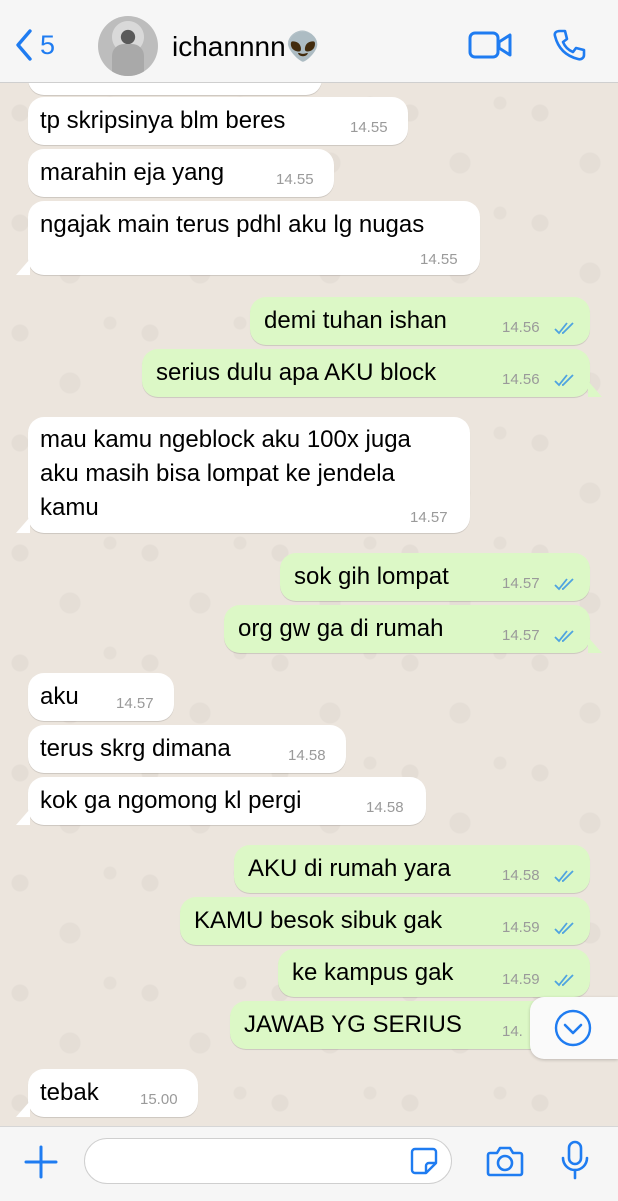 The width and height of the screenshot is (618, 1201). What do you see at coordinates (34, 45) in the screenshot?
I see `back-button: 5` at bounding box center [34, 45].